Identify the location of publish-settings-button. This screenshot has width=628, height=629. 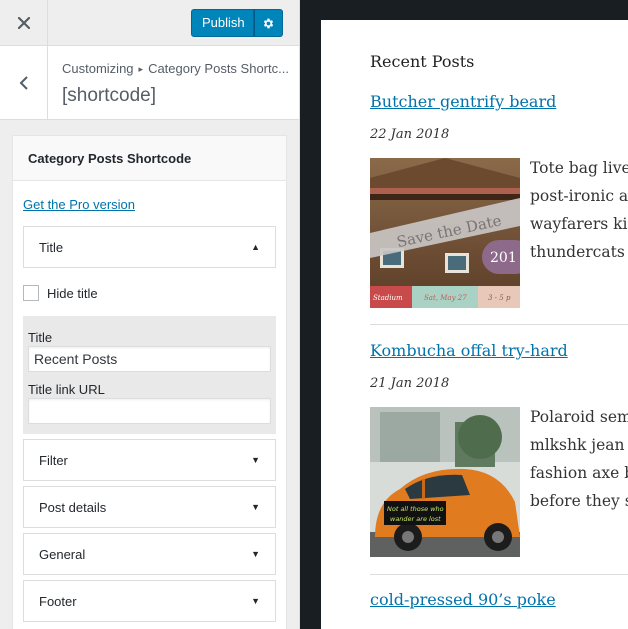
(268, 23).